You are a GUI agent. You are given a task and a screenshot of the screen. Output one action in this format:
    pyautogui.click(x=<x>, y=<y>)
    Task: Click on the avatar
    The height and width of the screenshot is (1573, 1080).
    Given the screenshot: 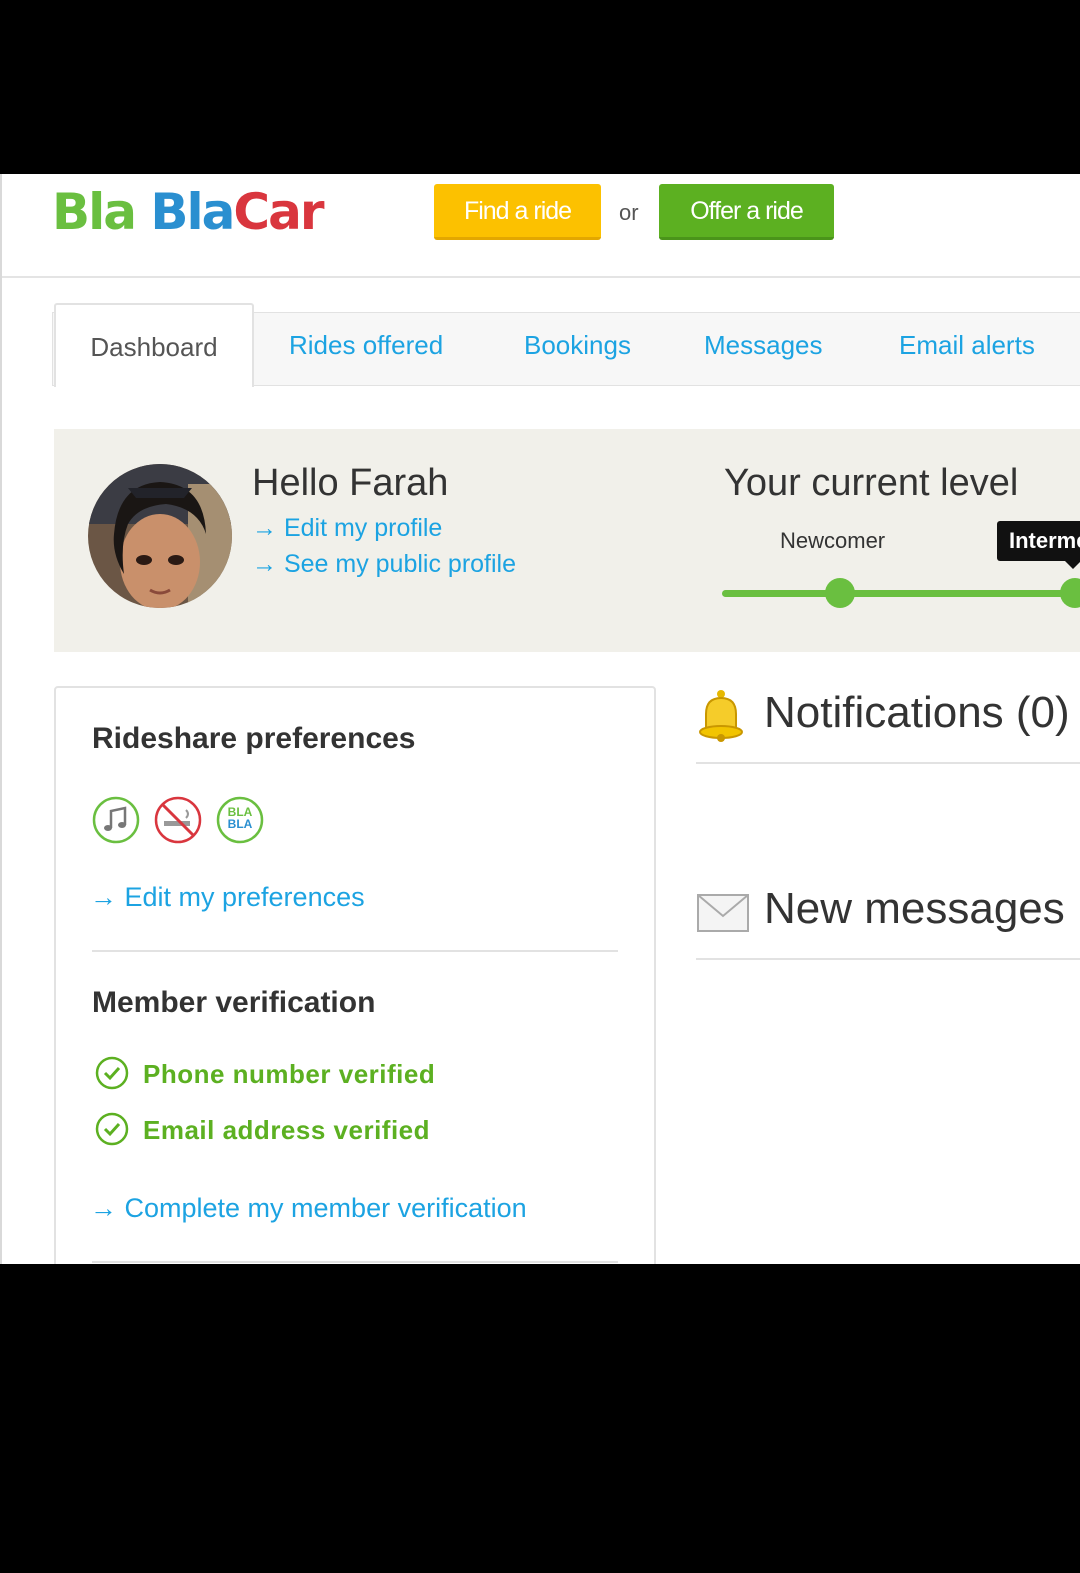 What is the action you would take?
    pyautogui.click(x=160, y=536)
    